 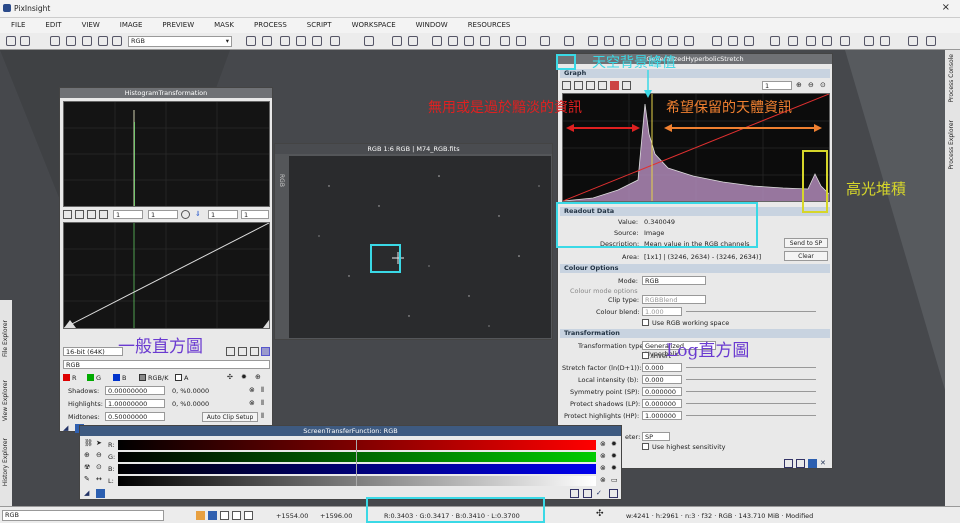 What do you see at coordinates (824, 463) in the screenshot?
I see `stretch-cancel-icon: ✕` at bounding box center [824, 463].